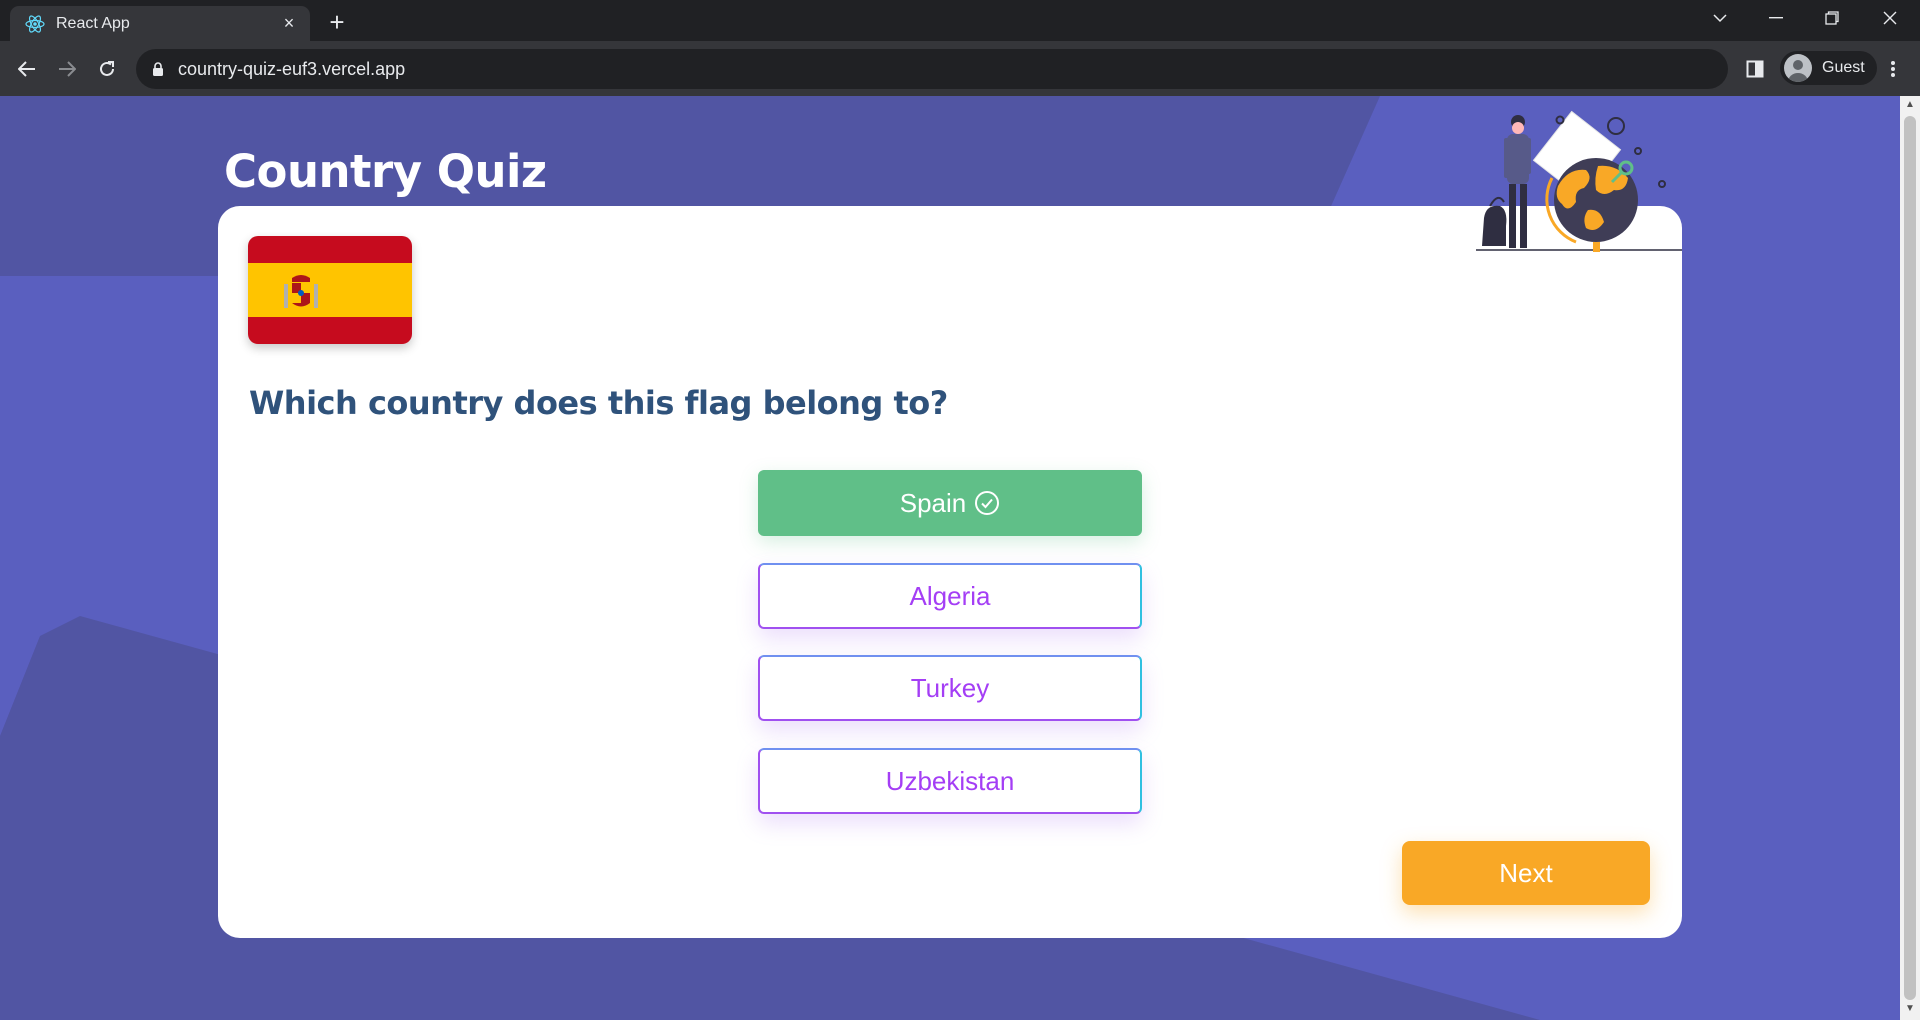 This screenshot has width=1920, height=1020. I want to click on answer-label: Algeria, so click(950, 595).